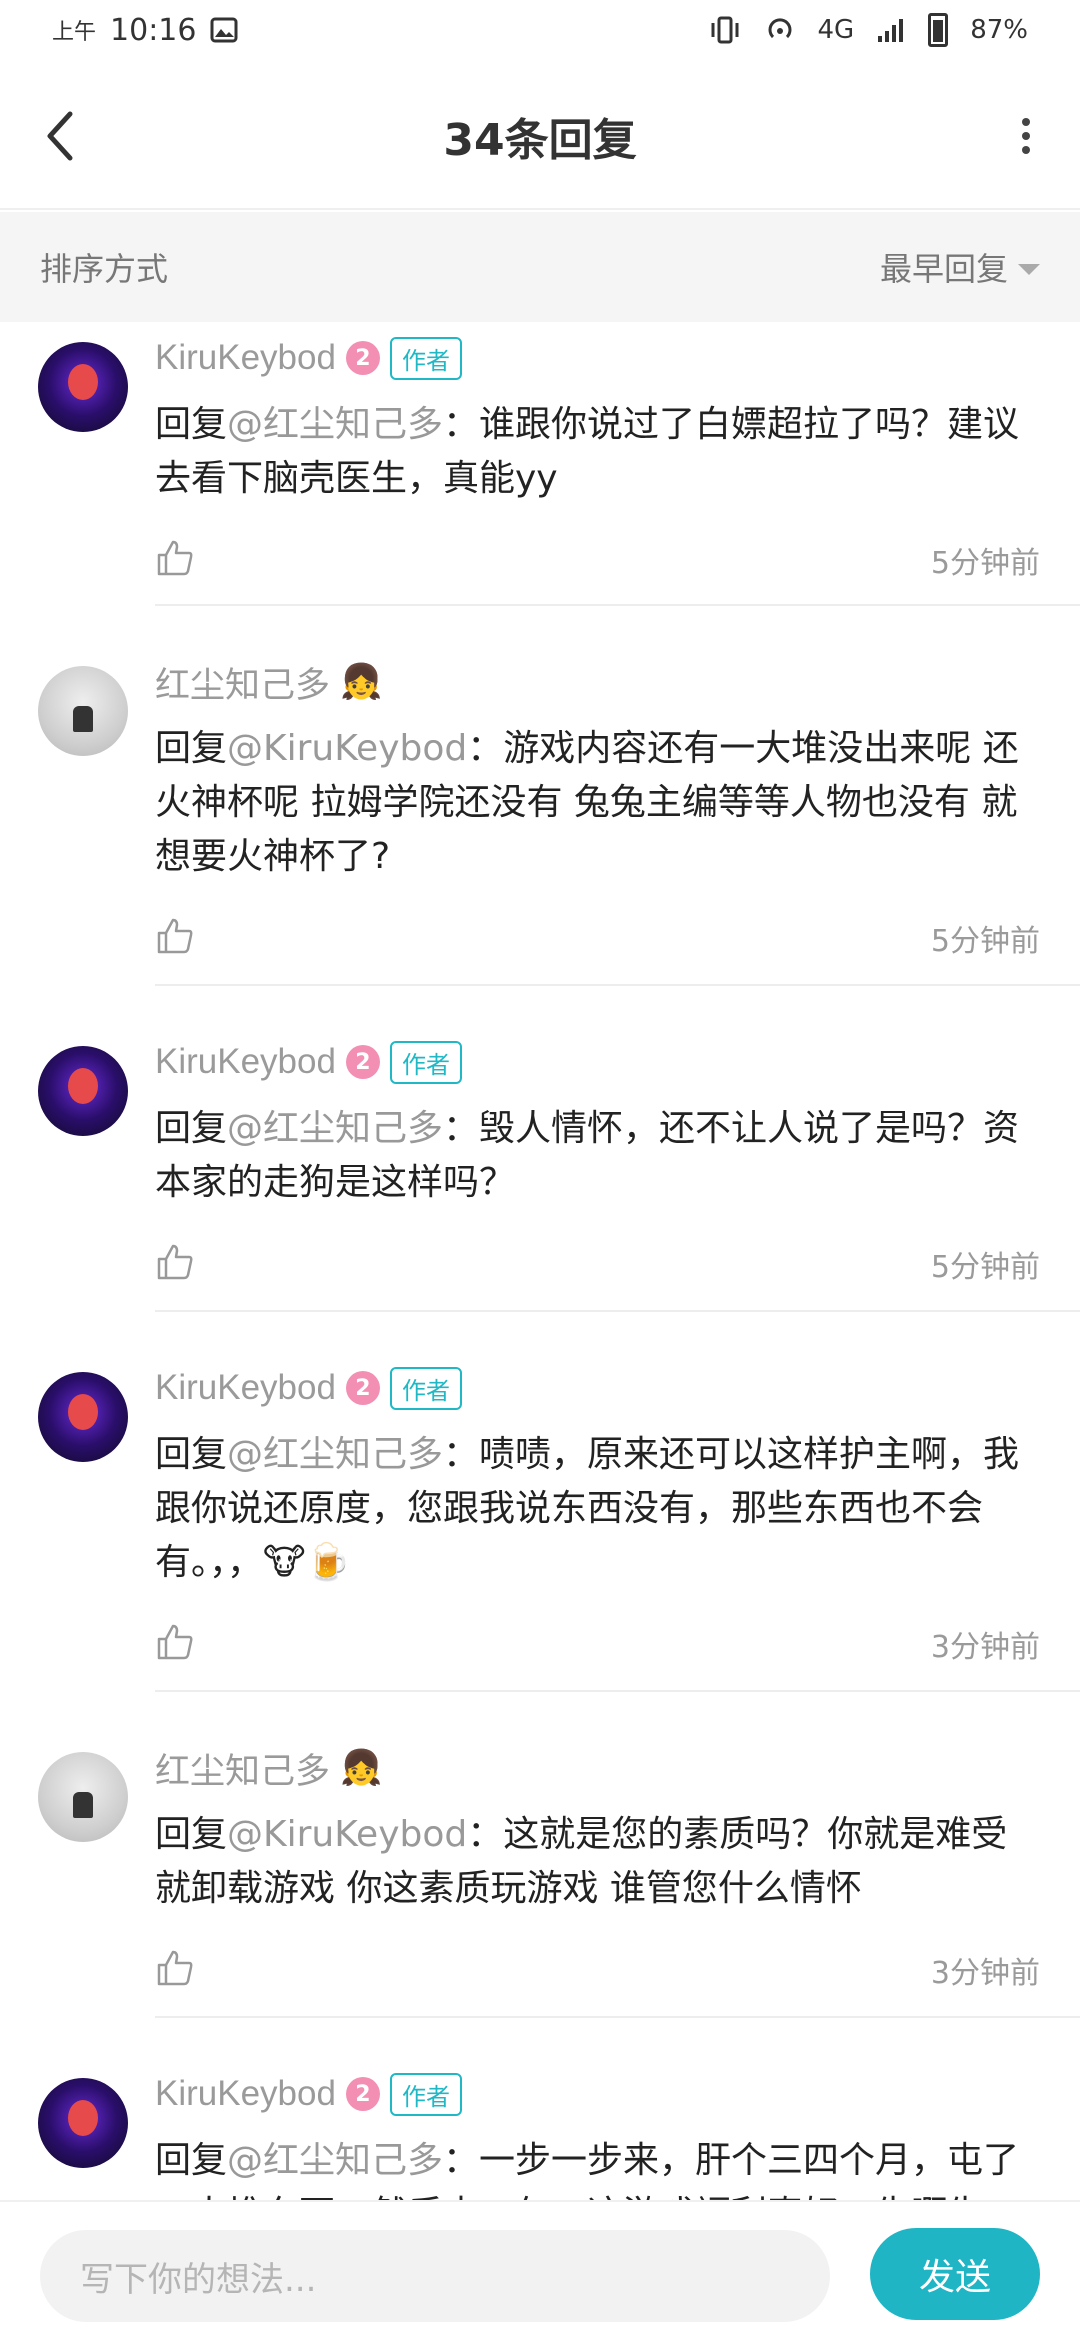 The image size is (1080, 2340). Describe the element at coordinates (104, 269) in the screenshot. I see `sort-label: 排序方式` at that location.